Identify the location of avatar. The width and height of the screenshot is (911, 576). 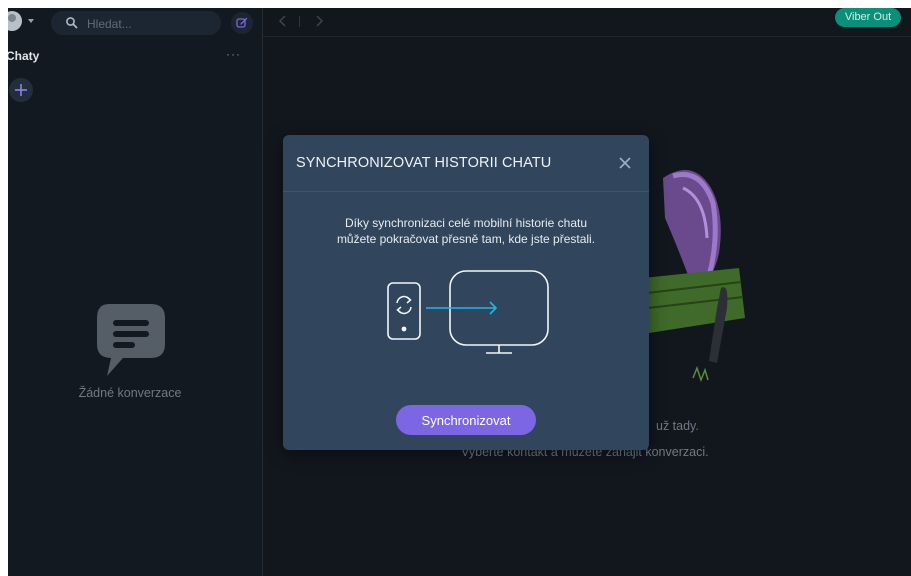
(15, 21).